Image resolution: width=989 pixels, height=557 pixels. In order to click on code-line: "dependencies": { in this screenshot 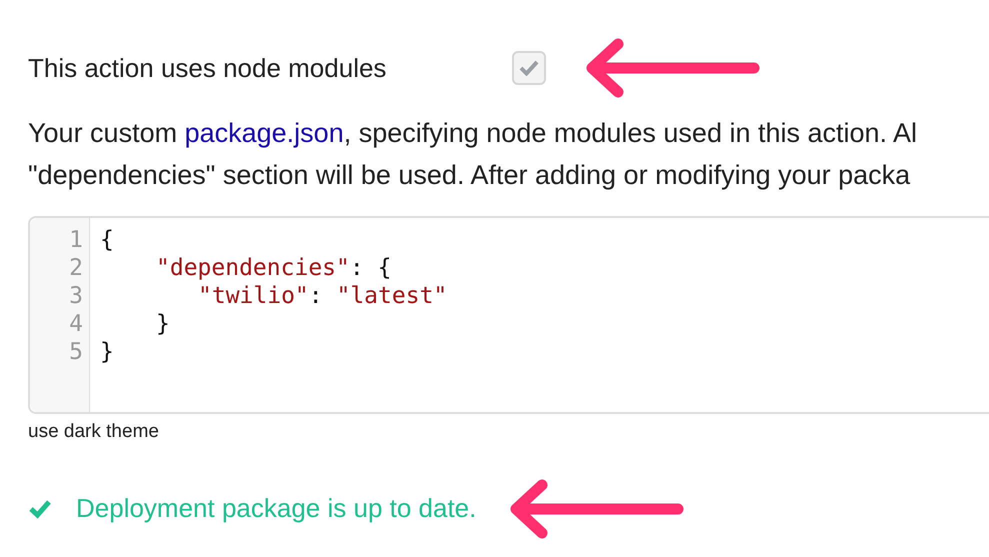, I will do `click(273, 268)`.